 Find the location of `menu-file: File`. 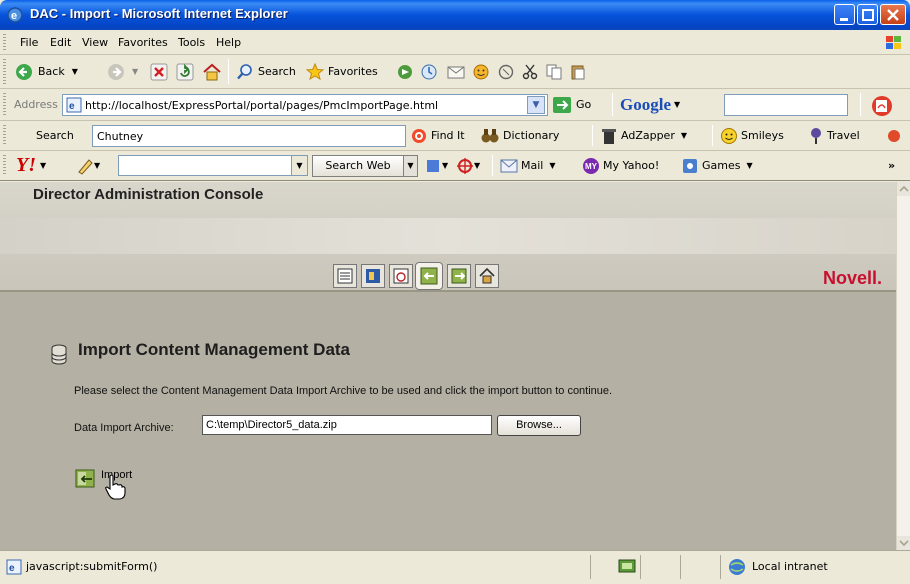

menu-file: File is located at coordinates (29, 42).